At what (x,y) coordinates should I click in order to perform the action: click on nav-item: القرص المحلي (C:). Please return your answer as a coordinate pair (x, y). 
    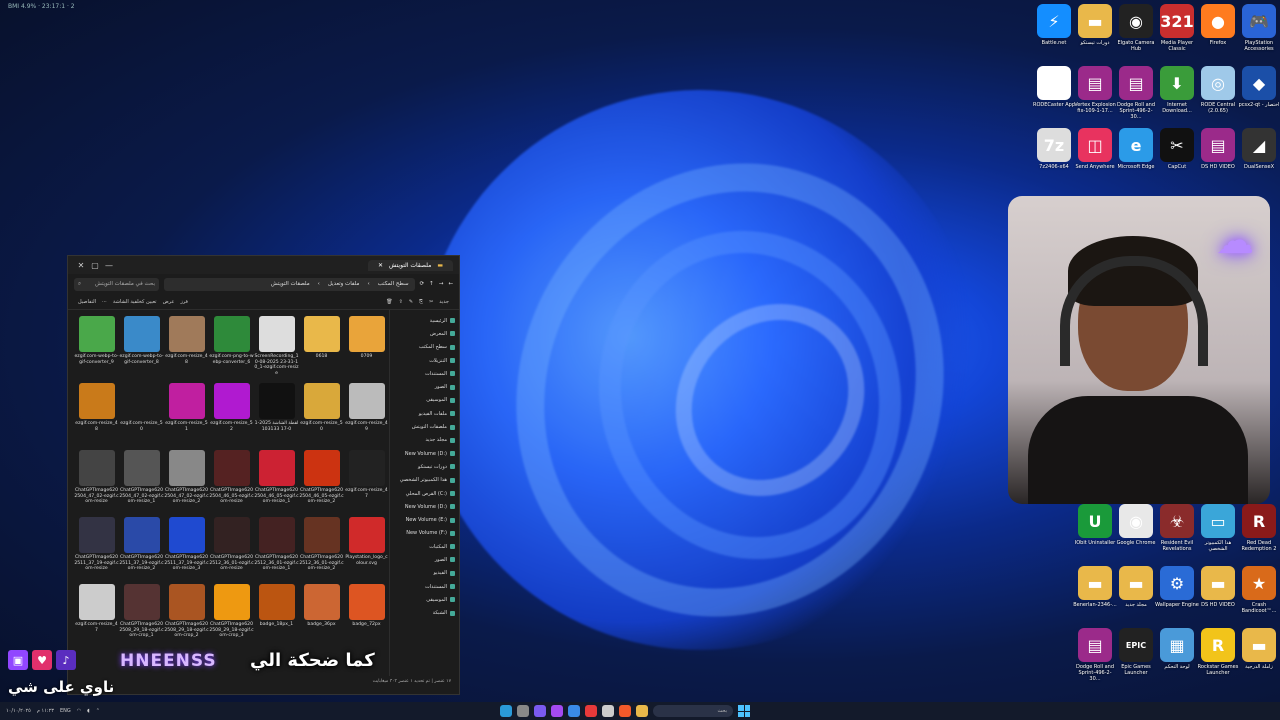
    Looking at the image, I should click on (424, 493).